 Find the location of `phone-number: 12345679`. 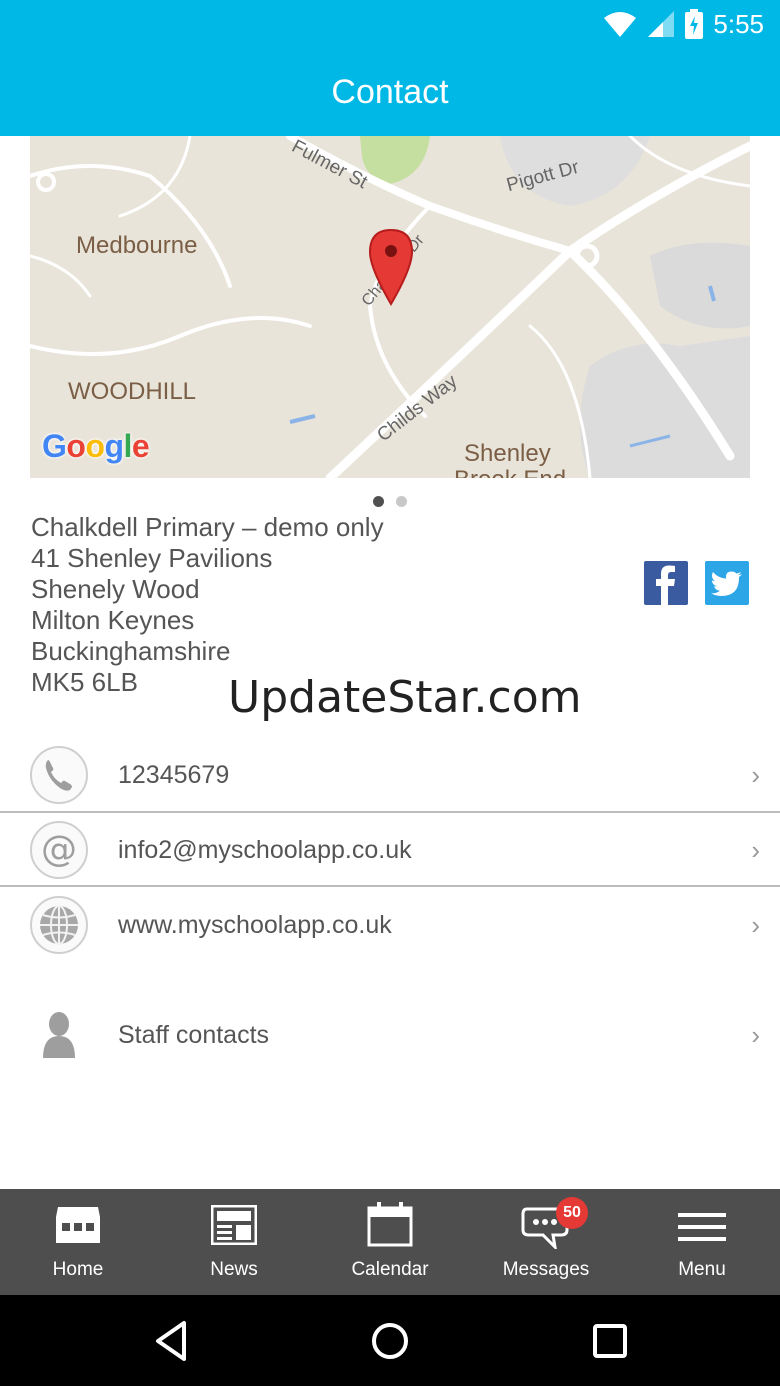

phone-number: 12345679 is located at coordinates (174, 775).